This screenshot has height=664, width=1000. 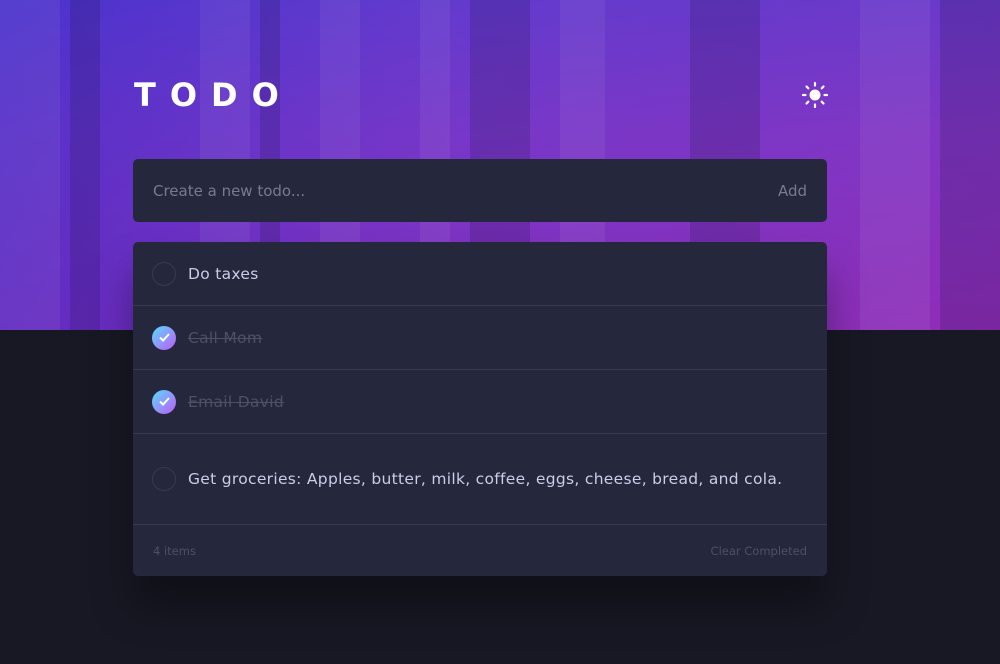 I want to click on todo-item: Call Mom, so click(x=480, y=338).